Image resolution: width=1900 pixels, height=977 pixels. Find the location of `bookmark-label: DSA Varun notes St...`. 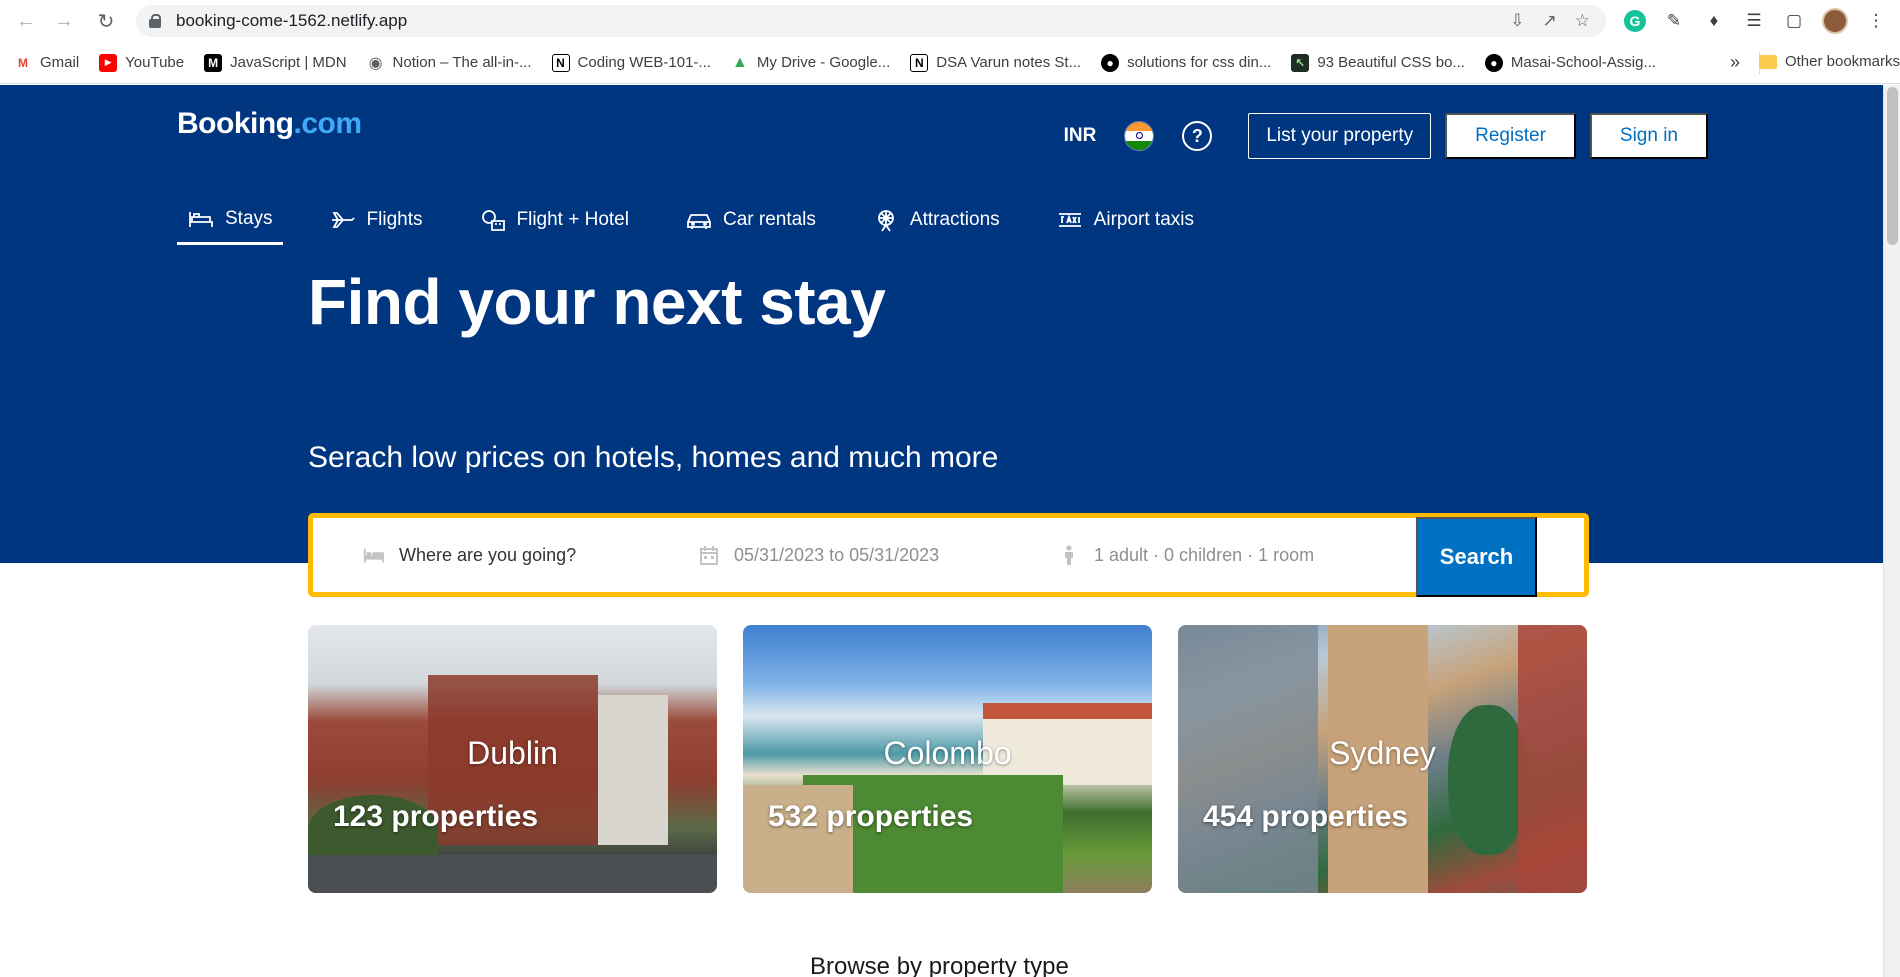

bookmark-label: DSA Varun notes St... is located at coordinates (1009, 62).